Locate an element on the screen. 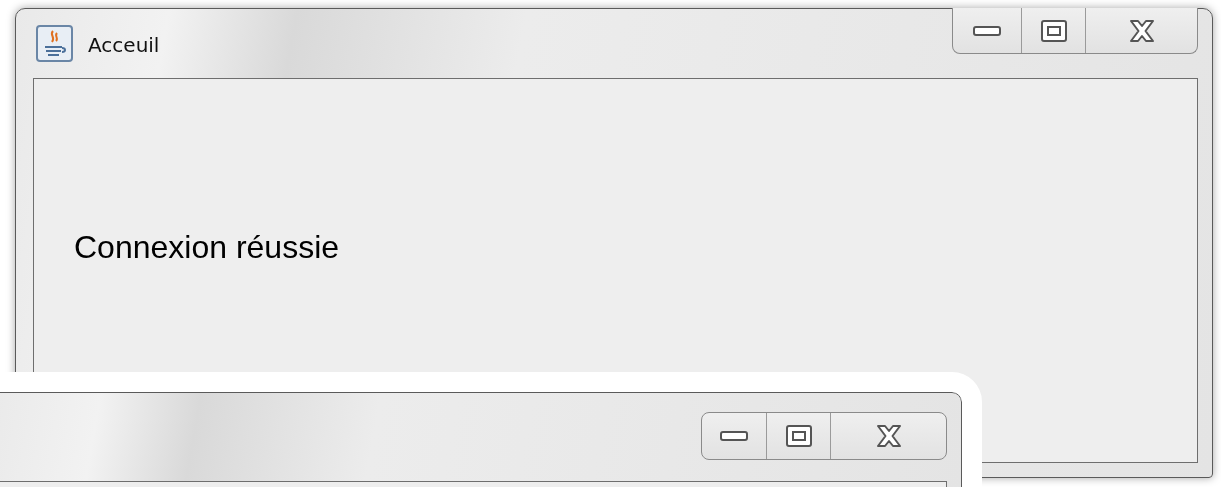  status-message: Connexion réussie is located at coordinates (207, 247).